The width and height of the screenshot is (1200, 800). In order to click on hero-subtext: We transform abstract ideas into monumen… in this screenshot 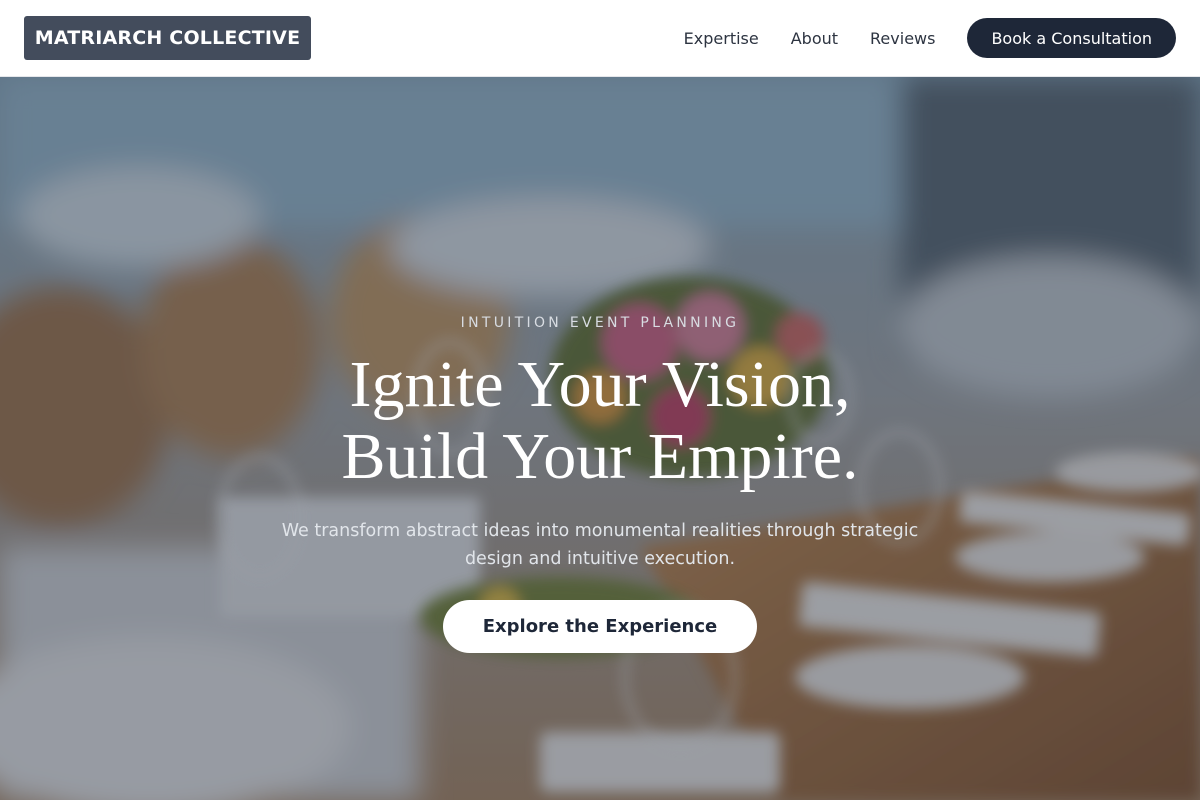, I will do `click(600, 545)`.